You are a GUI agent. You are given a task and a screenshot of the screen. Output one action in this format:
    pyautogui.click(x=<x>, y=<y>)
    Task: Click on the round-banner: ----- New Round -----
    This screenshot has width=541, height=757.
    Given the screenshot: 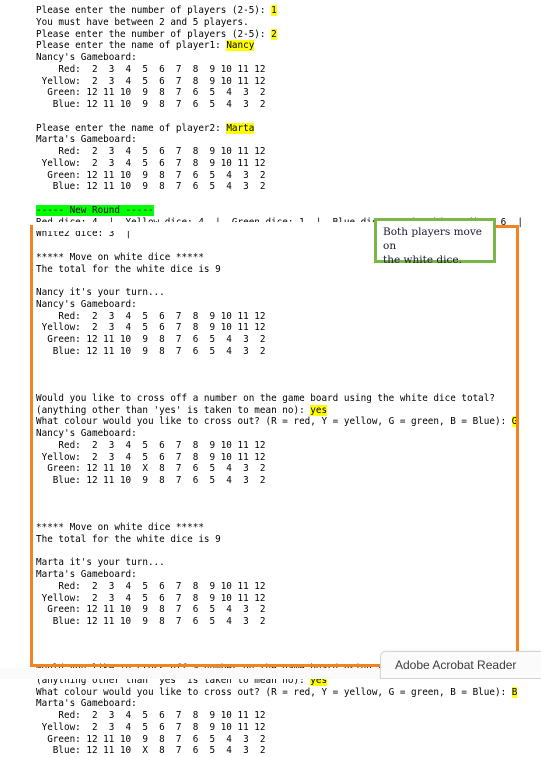 What is the action you would take?
    pyautogui.click(x=95, y=210)
    